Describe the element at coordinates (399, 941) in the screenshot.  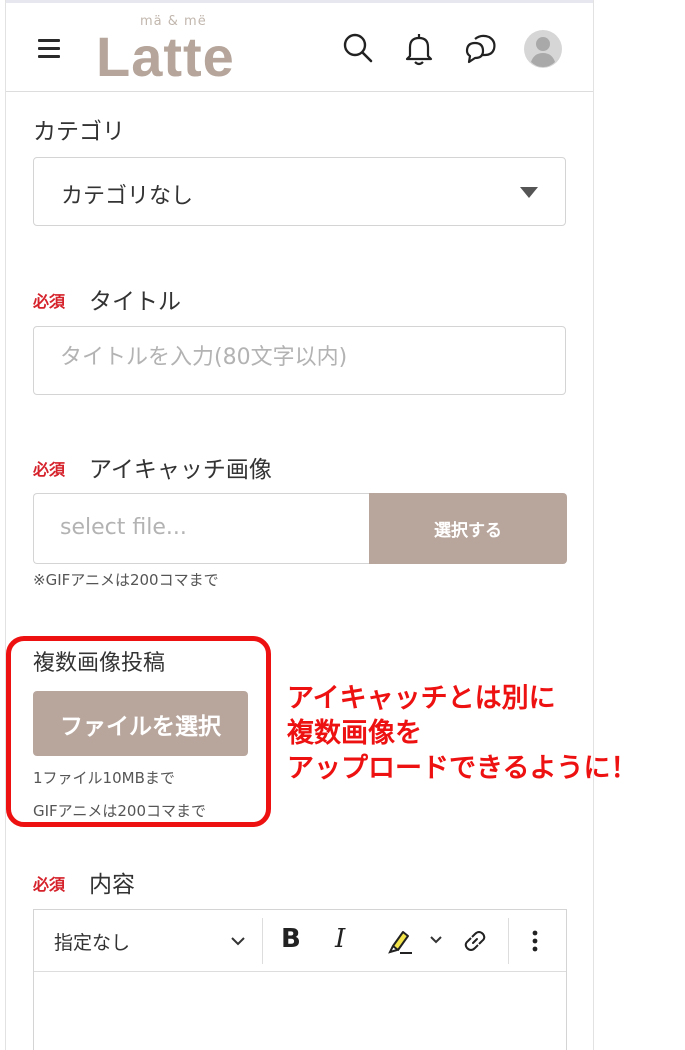
I see `highlight-icon` at that location.